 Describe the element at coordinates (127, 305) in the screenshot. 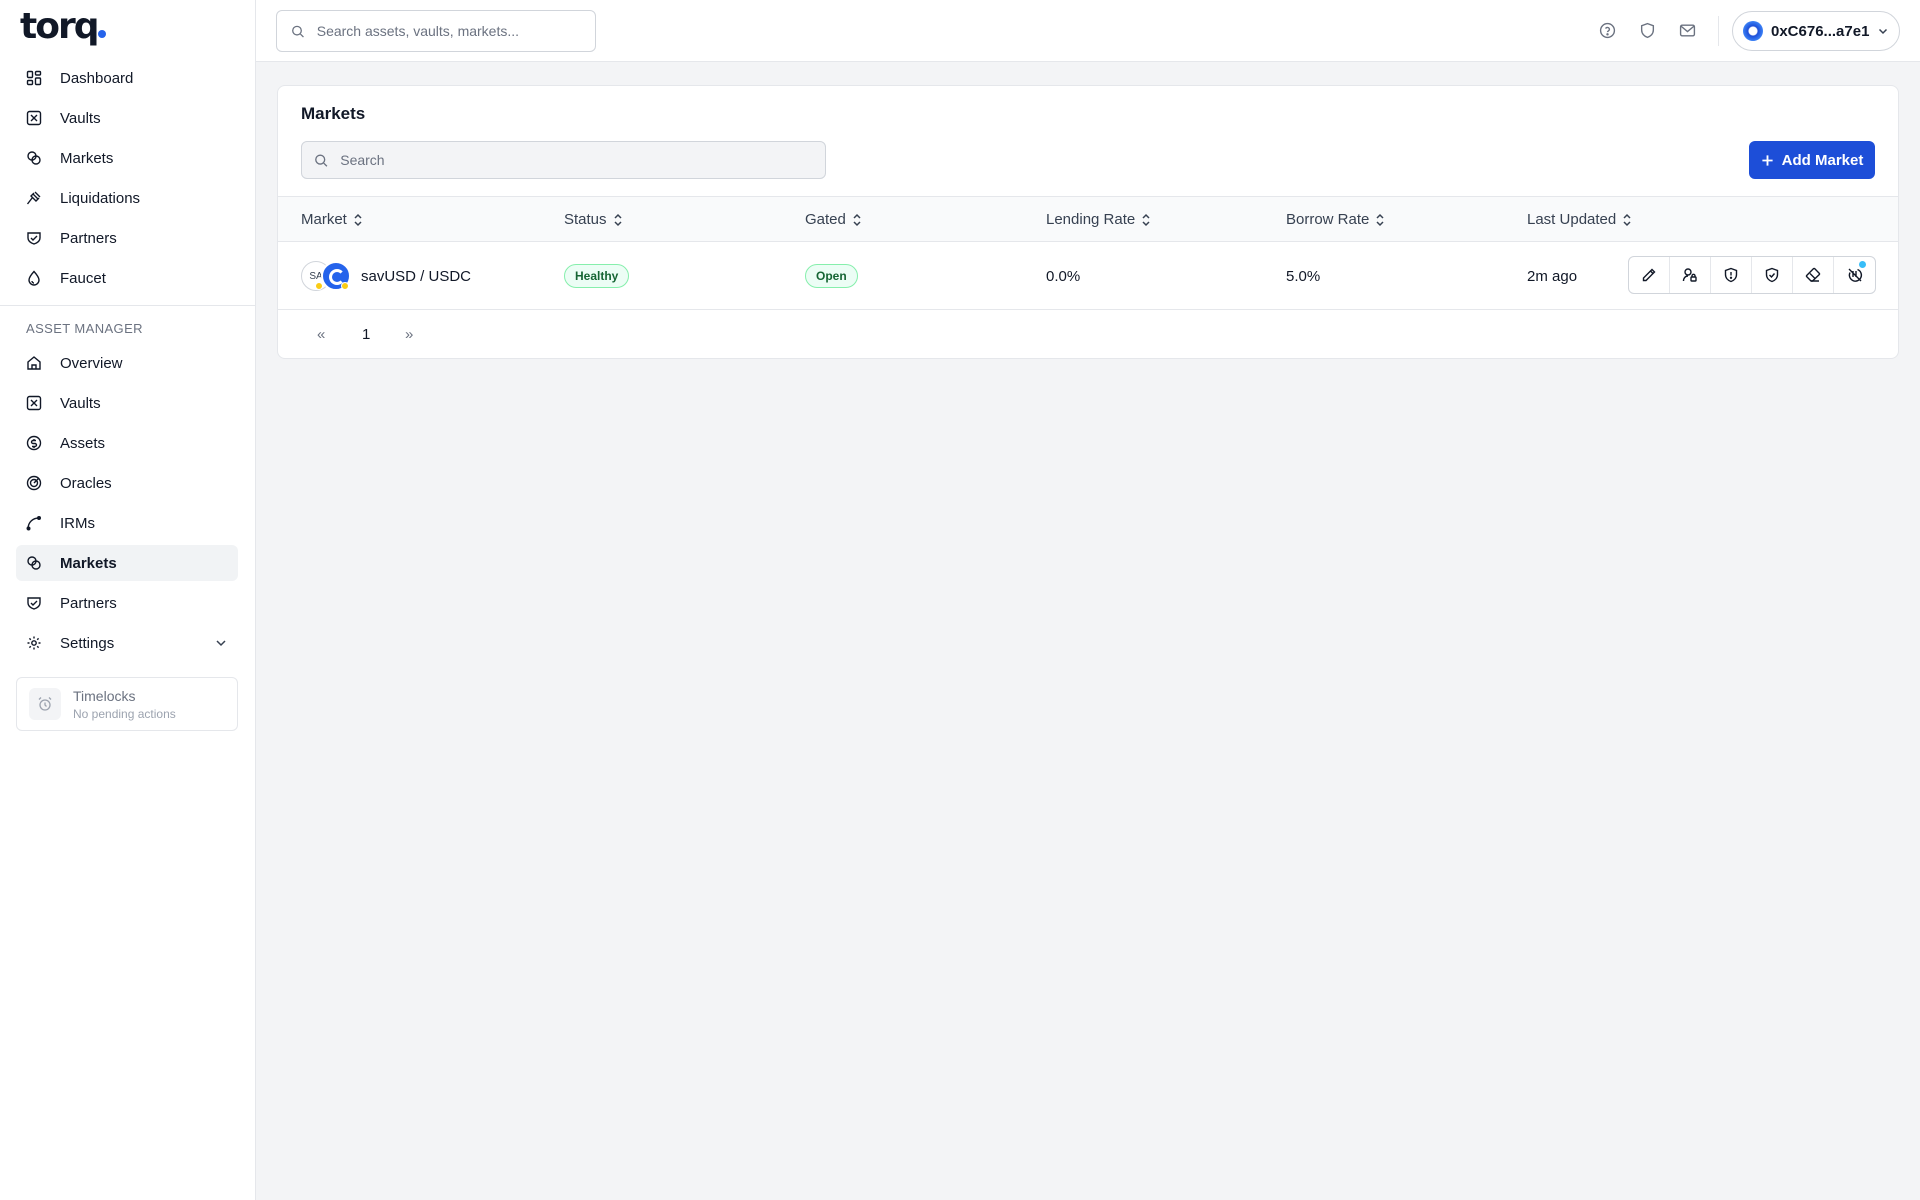

I see `sidebar-divider` at that location.